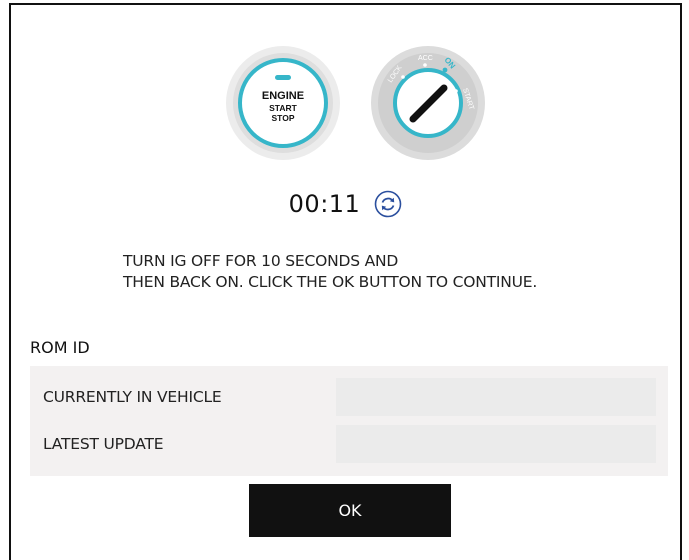  I want to click on ignition-switch-icon: LOCK ACC ON START, so click(428, 103).